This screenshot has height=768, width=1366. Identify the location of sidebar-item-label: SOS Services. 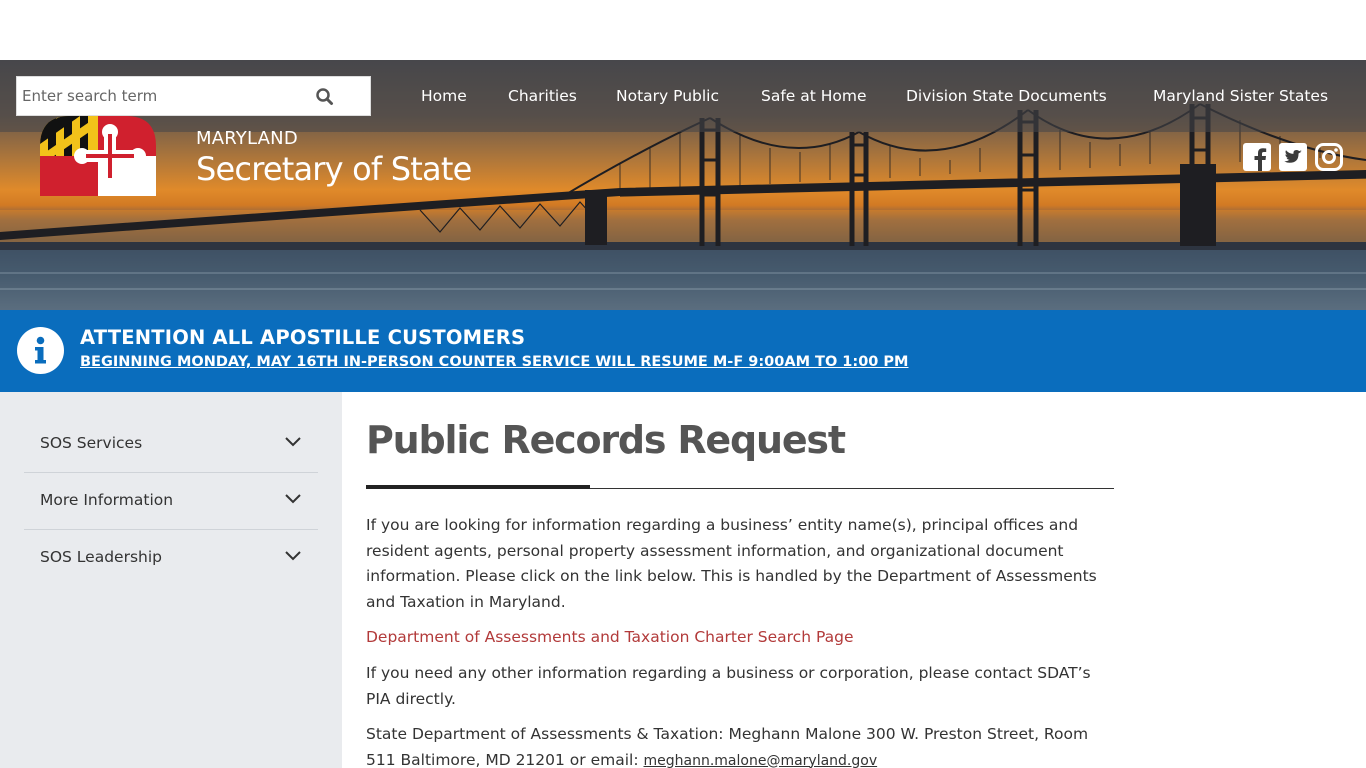
(91, 443).